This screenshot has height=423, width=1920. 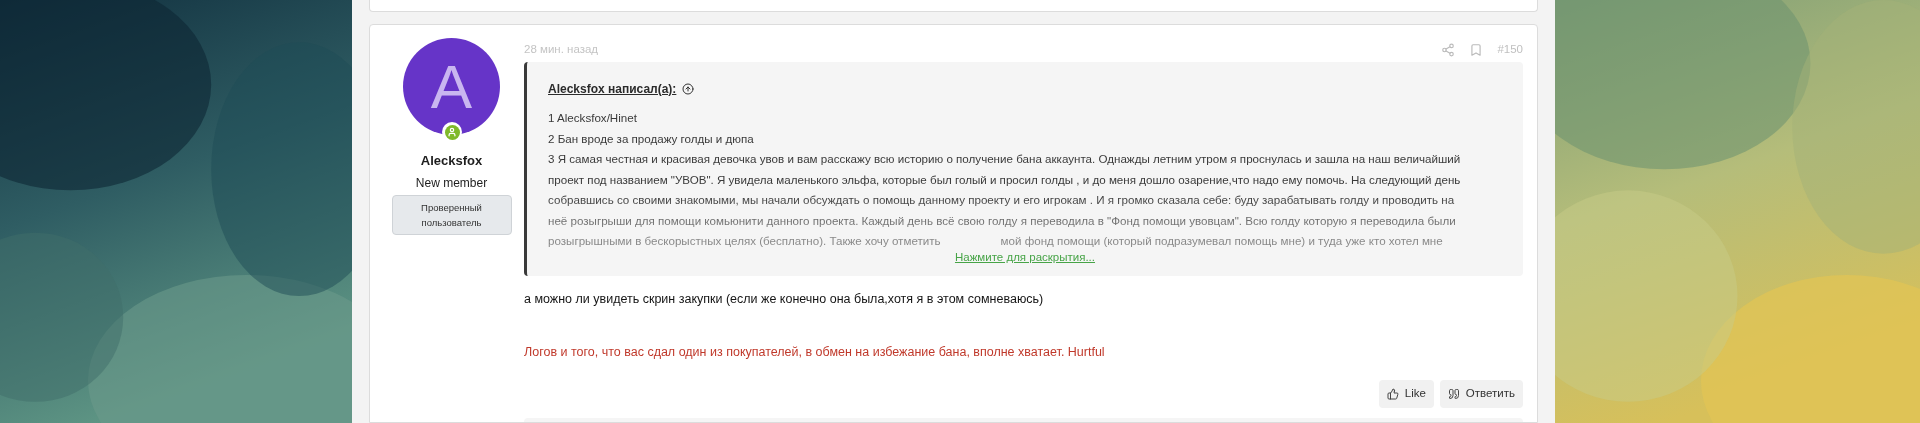 What do you see at coordinates (1002, 200) in the screenshot?
I see `quote-line: собравшись со своими знакомыми, мы начали обсуждать о помощь данному проекту и его игрокам . И я громко сказала себе: буду зарабатывать голду и проводить на` at bounding box center [1002, 200].